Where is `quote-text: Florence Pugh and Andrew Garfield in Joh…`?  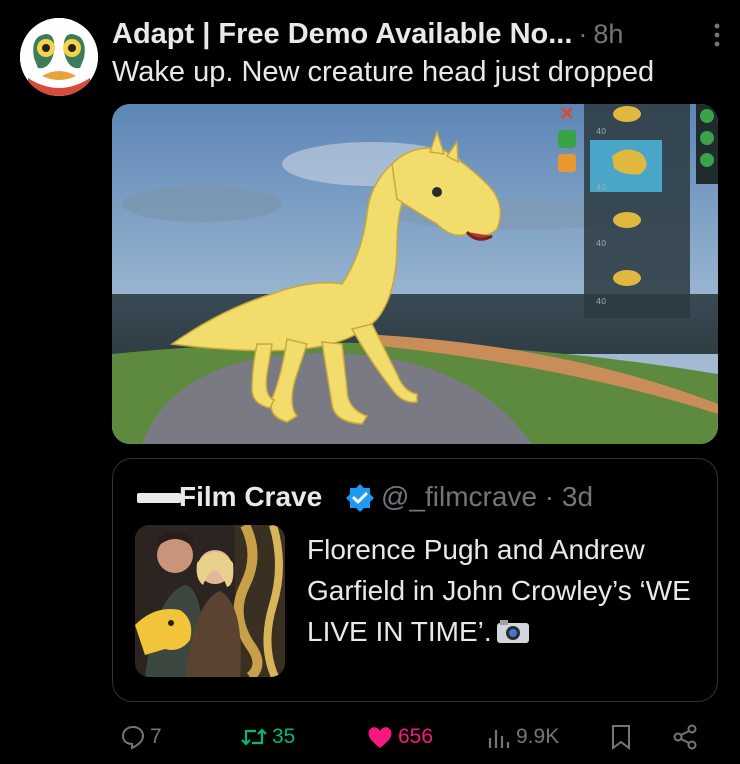
quote-text: Florence Pugh and Andrew Garfield in Joh… is located at coordinates (507, 590).